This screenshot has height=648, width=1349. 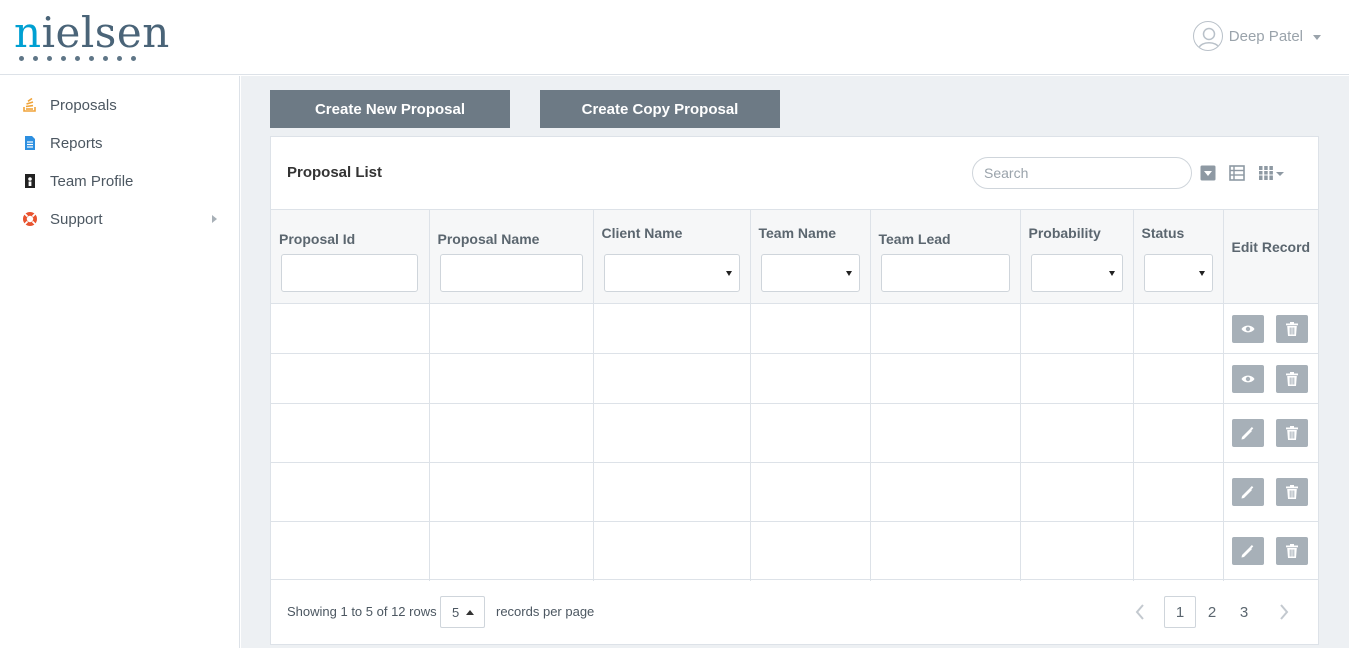 What do you see at coordinates (671, 273) in the screenshot?
I see `client-name-filter-select` at bounding box center [671, 273].